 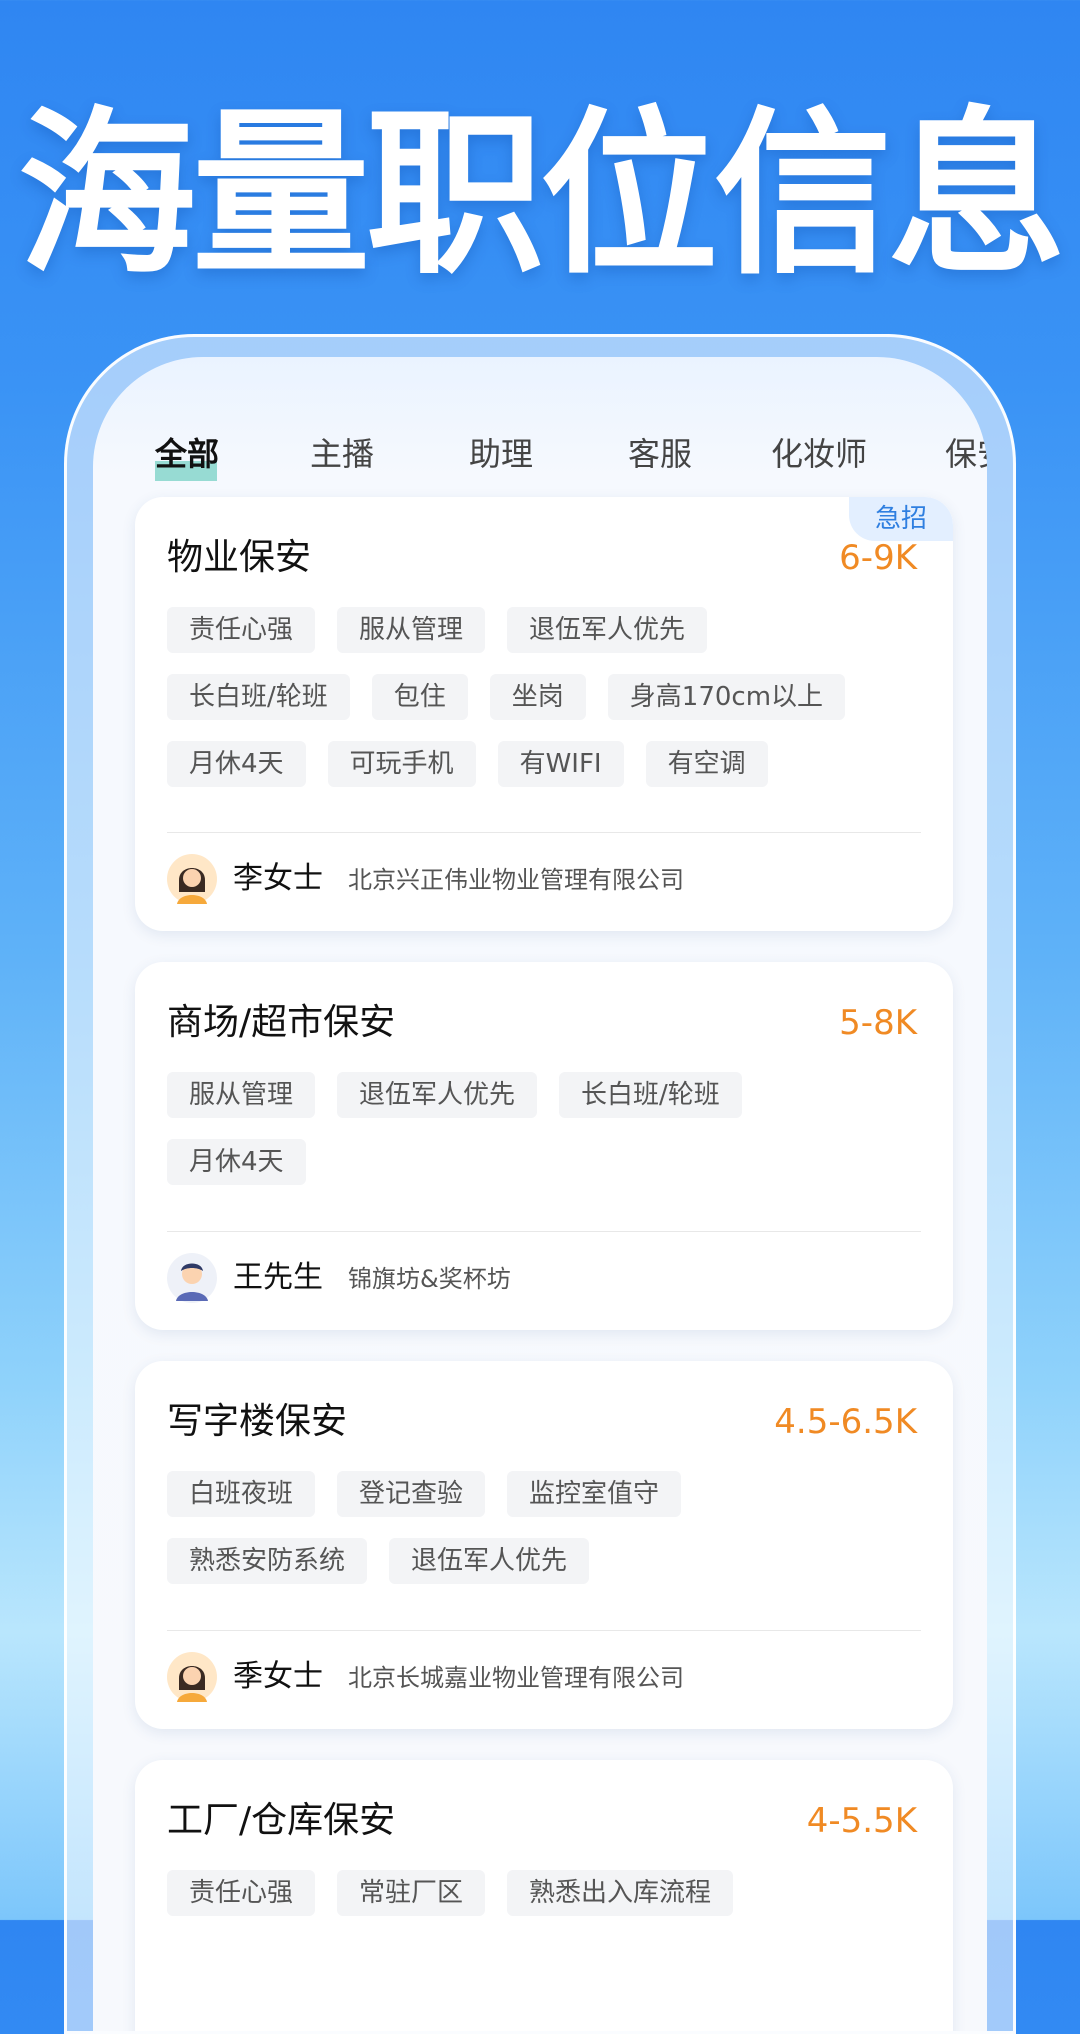 I want to click on tab-all: 全部, so click(x=187, y=454).